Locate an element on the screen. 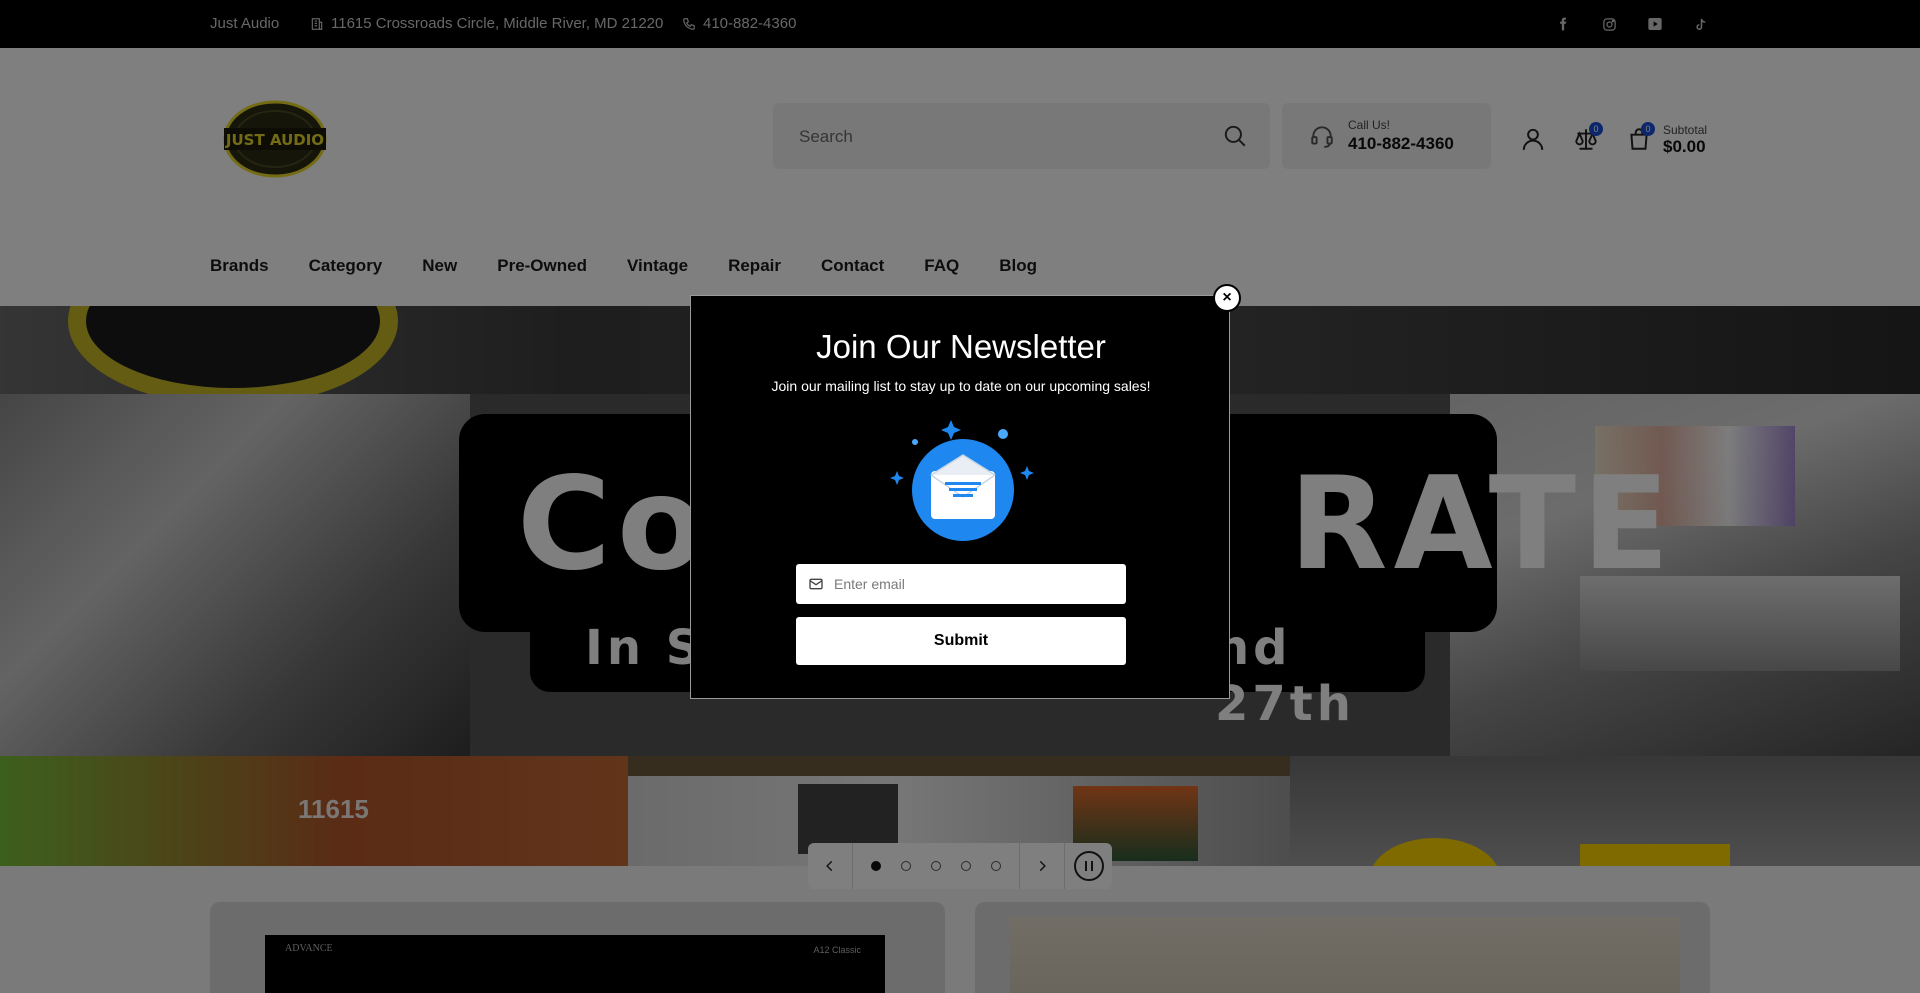 Image resolution: width=1920 pixels, height=993 pixels. email-field is located at coordinates (961, 584).